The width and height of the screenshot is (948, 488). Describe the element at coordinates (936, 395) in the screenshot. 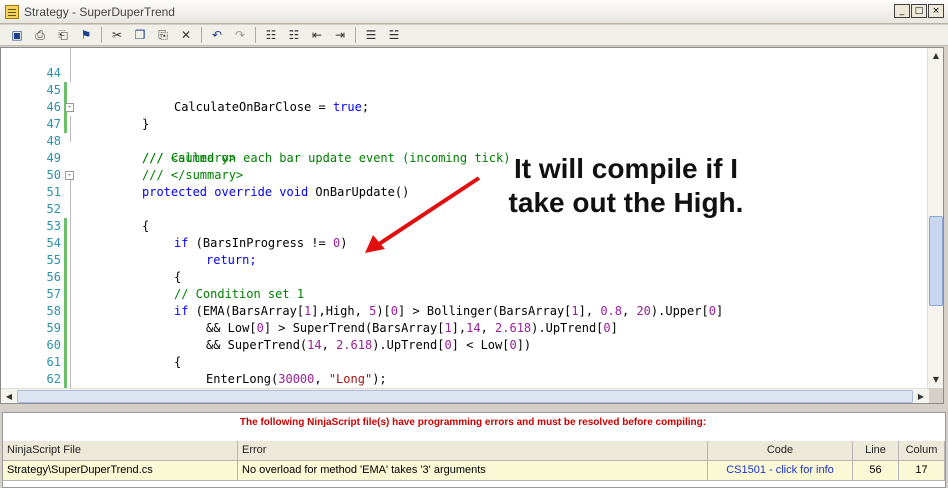

I see `scrollbar-corner` at that location.